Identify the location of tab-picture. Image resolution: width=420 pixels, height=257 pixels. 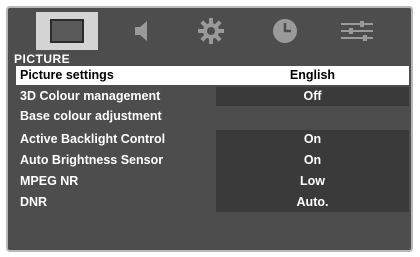
(67, 31).